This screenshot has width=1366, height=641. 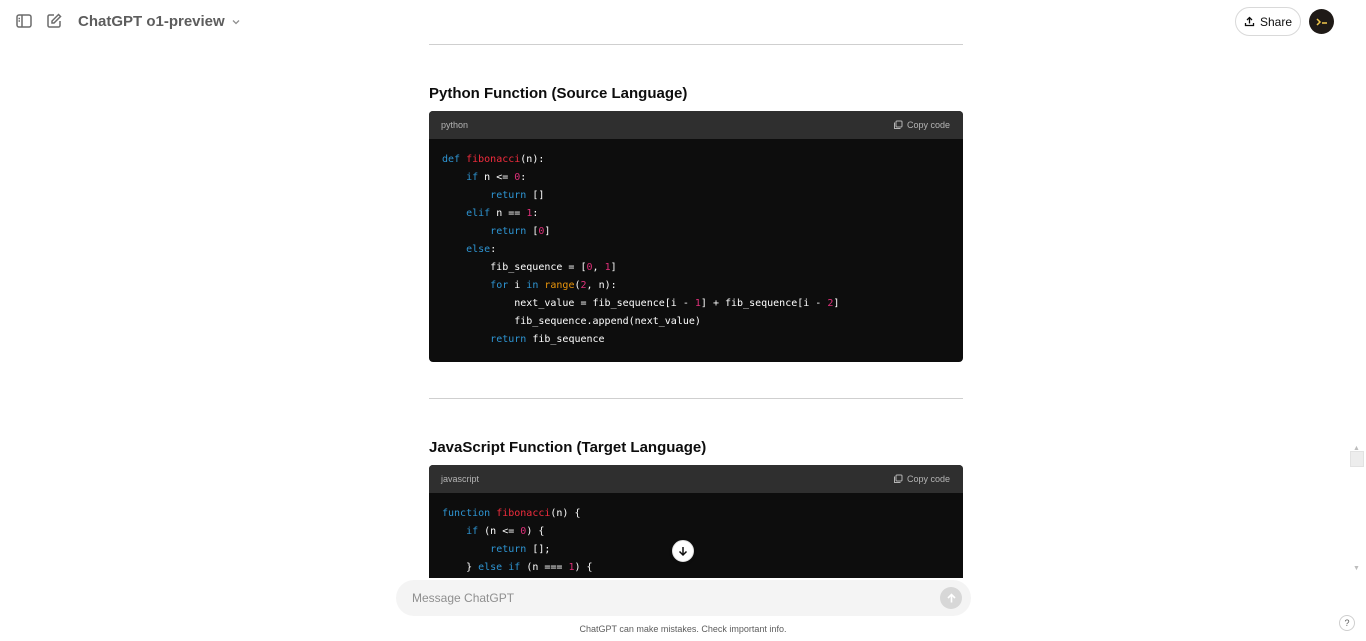 I want to click on code-language-label: python, so click(x=455, y=125).